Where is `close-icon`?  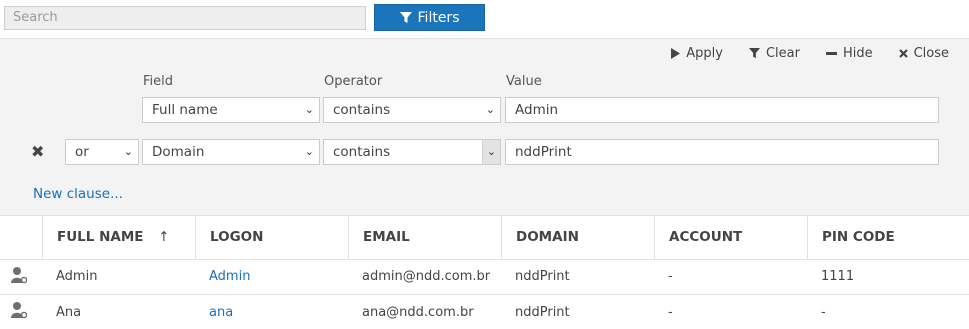
close-icon is located at coordinates (903, 53).